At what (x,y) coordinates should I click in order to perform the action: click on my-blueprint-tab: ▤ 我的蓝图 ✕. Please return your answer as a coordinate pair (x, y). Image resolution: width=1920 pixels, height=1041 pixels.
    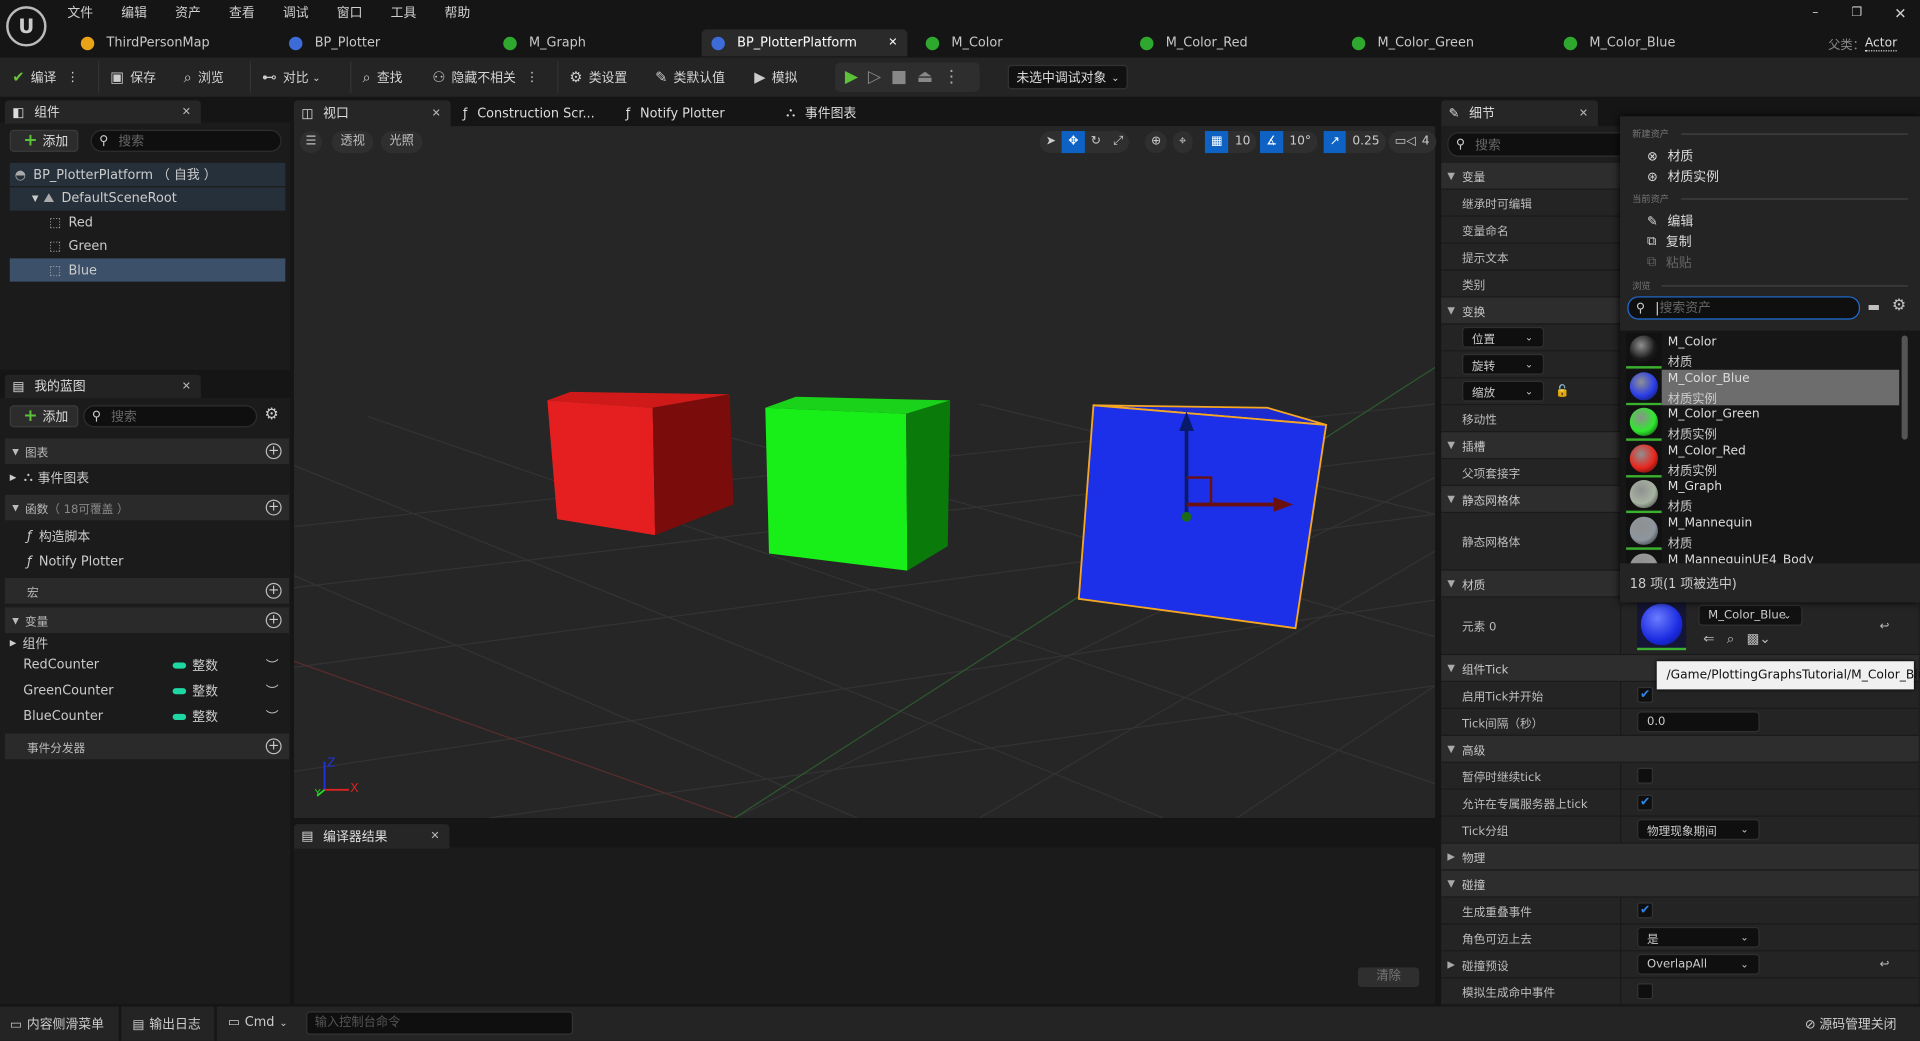
    Looking at the image, I should click on (102, 386).